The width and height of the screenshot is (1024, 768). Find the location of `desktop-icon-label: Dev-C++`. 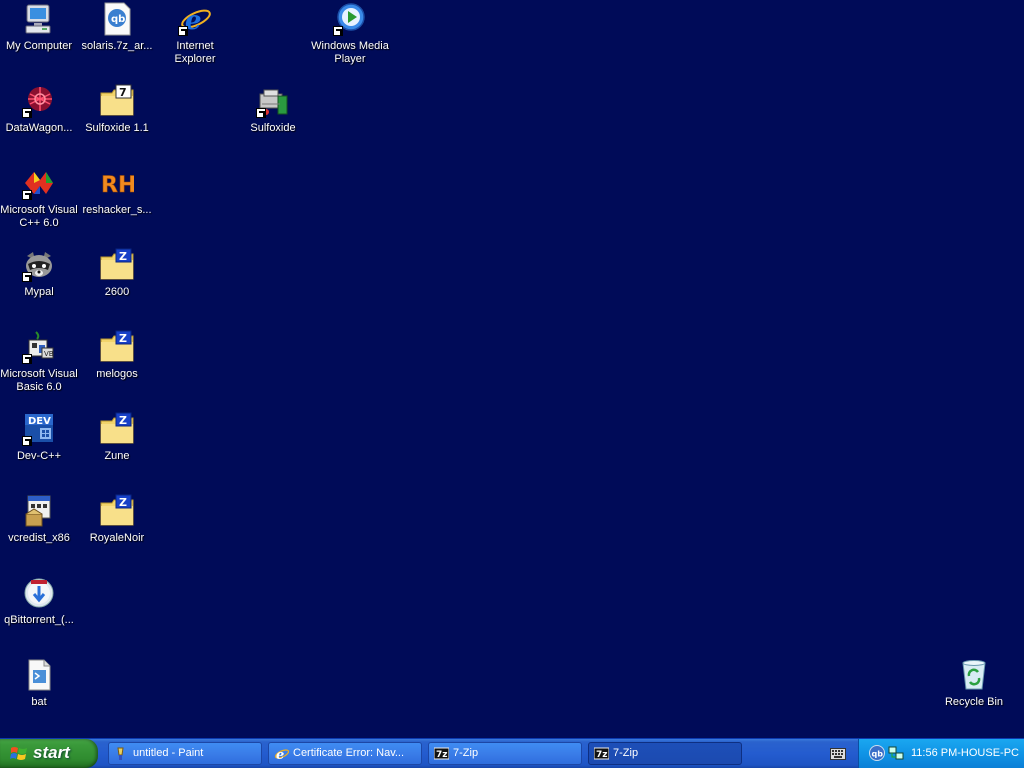

desktop-icon-label: Dev-C++ is located at coordinates (39, 456).